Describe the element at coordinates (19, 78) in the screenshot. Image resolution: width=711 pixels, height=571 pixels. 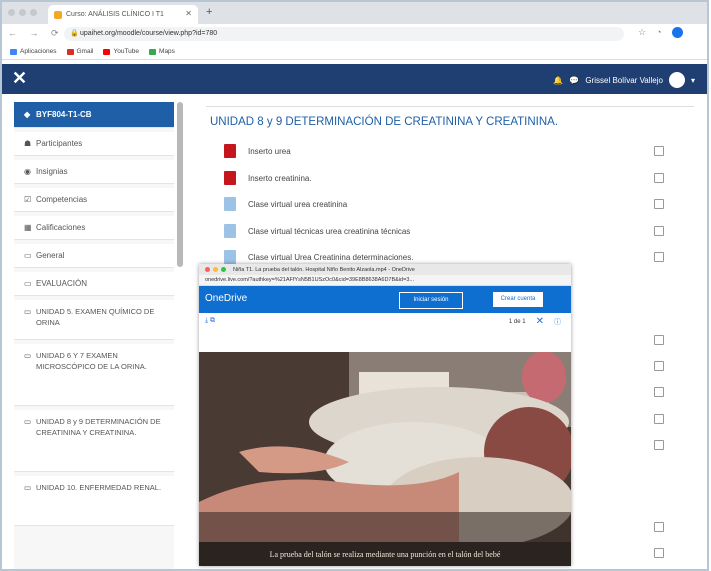
I see `close-drawer-icon: ✕` at that location.